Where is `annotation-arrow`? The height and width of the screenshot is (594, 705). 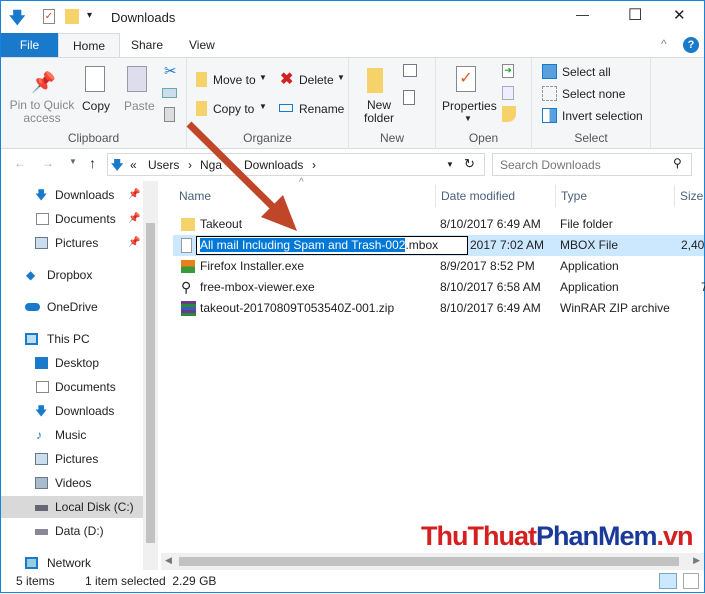
annotation-arrow is located at coordinates (241, 176).